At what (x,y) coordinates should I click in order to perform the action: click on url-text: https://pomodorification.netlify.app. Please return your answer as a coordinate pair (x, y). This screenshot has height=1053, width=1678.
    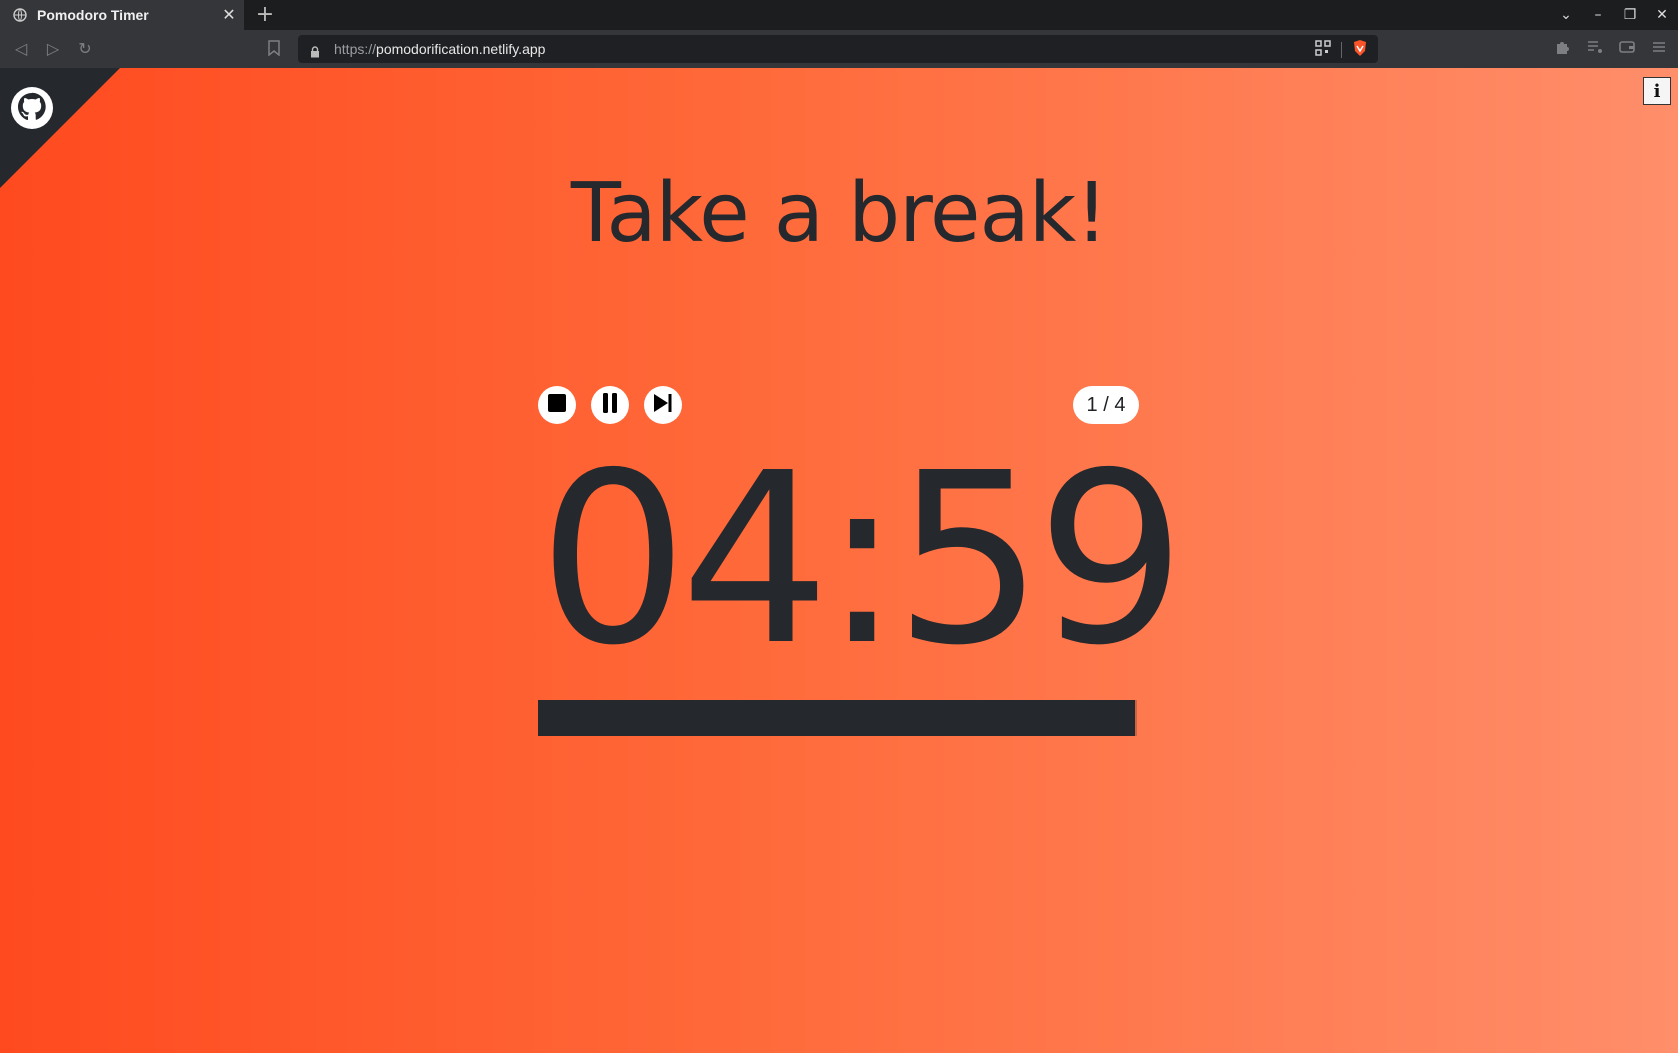
    Looking at the image, I should click on (440, 49).